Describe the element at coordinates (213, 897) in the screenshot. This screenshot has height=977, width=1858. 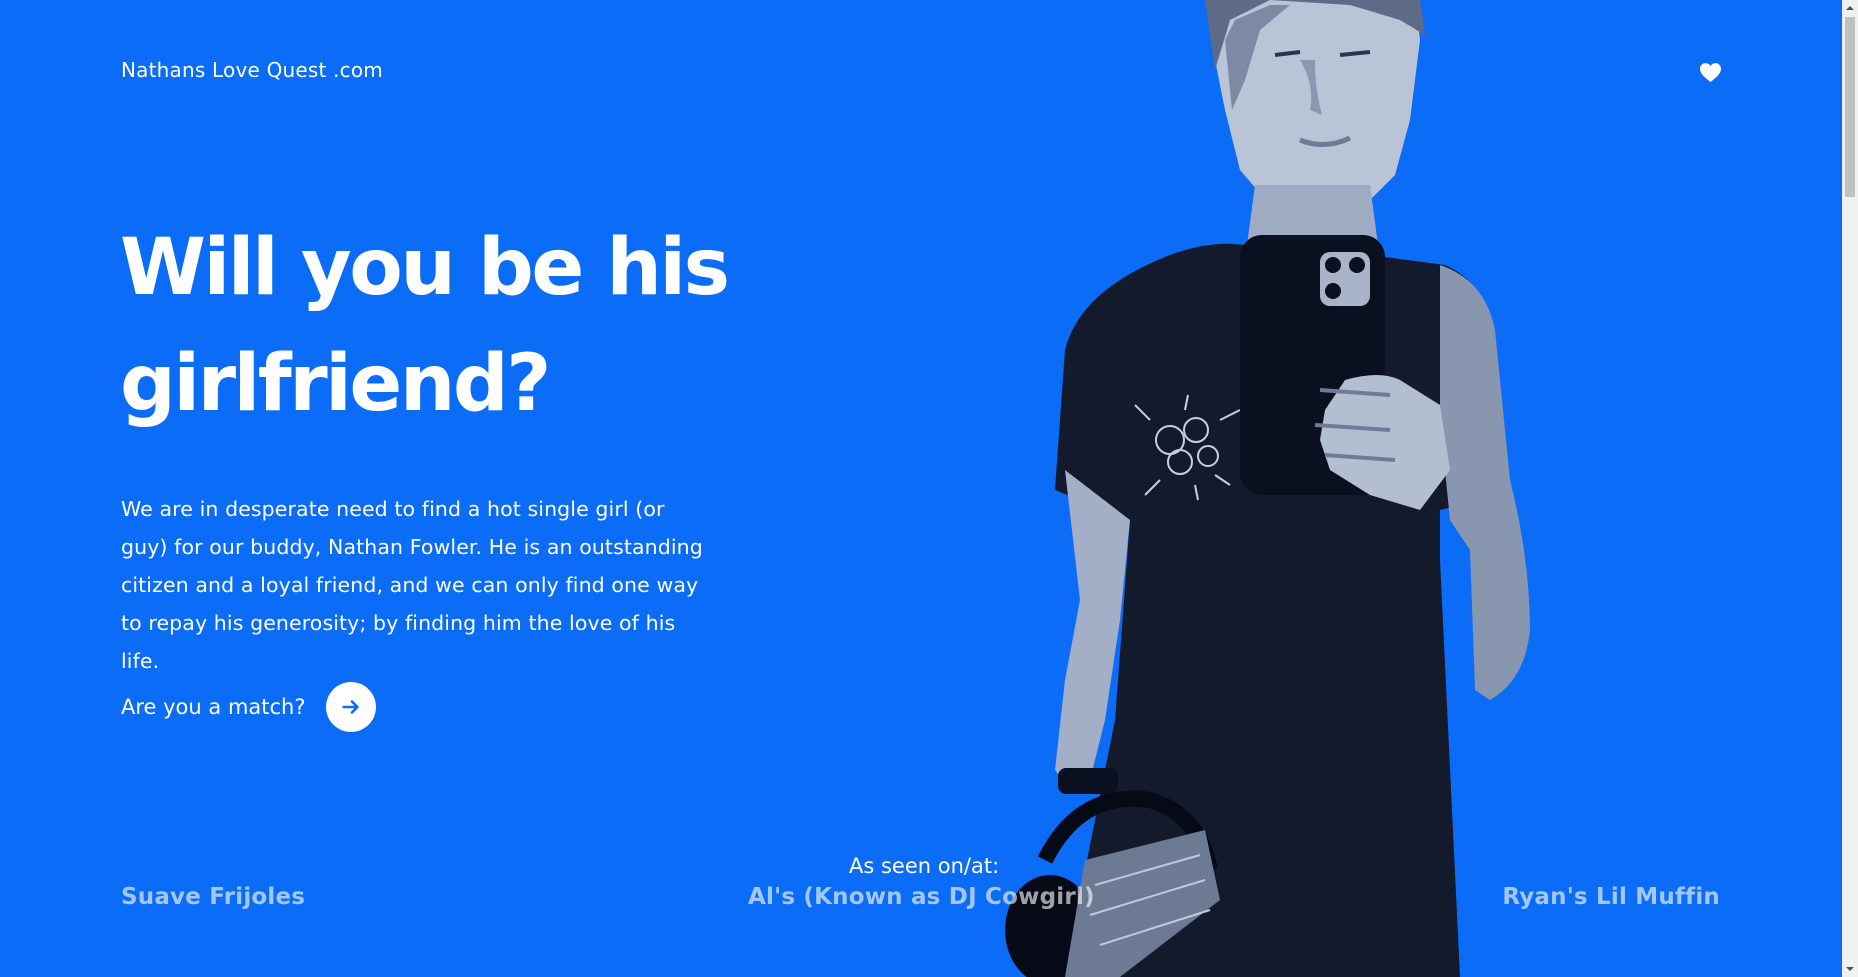
I see `brand-logo-suave-frijoles: Suave Frijoles` at that location.